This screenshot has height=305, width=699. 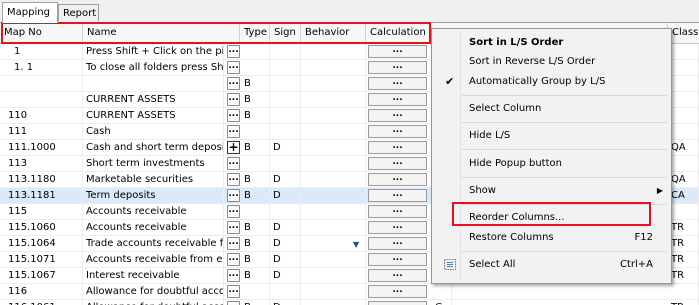 I want to click on menu-item-sort-reverse: Sort in Reverse L/S Order, so click(x=551, y=62).